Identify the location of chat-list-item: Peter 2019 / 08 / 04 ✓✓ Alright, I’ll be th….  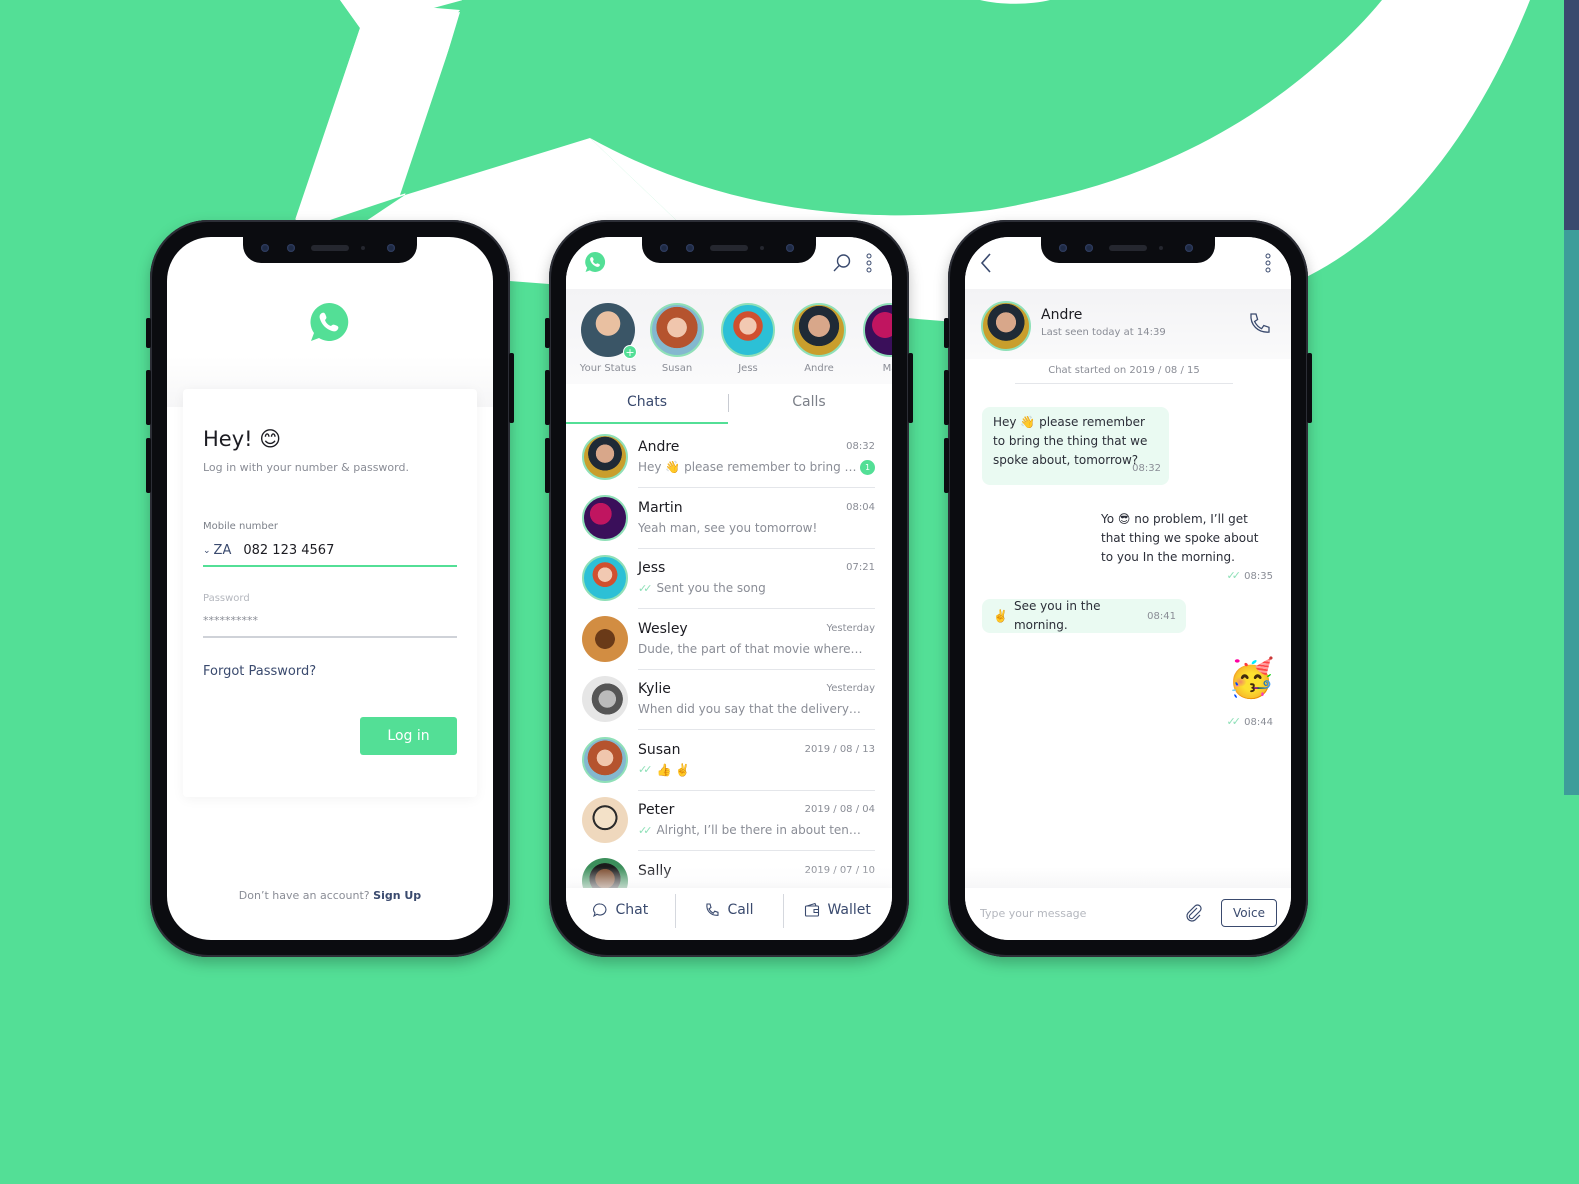
(729, 820).